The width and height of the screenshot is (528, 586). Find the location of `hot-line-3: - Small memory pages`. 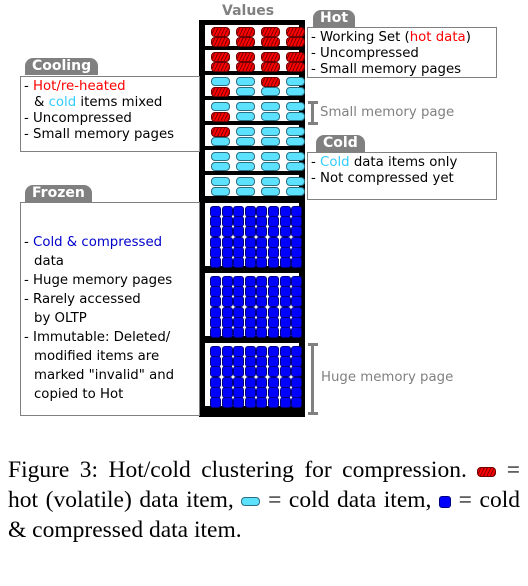

hot-line-3: - Small memory pages is located at coordinates (386, 69).